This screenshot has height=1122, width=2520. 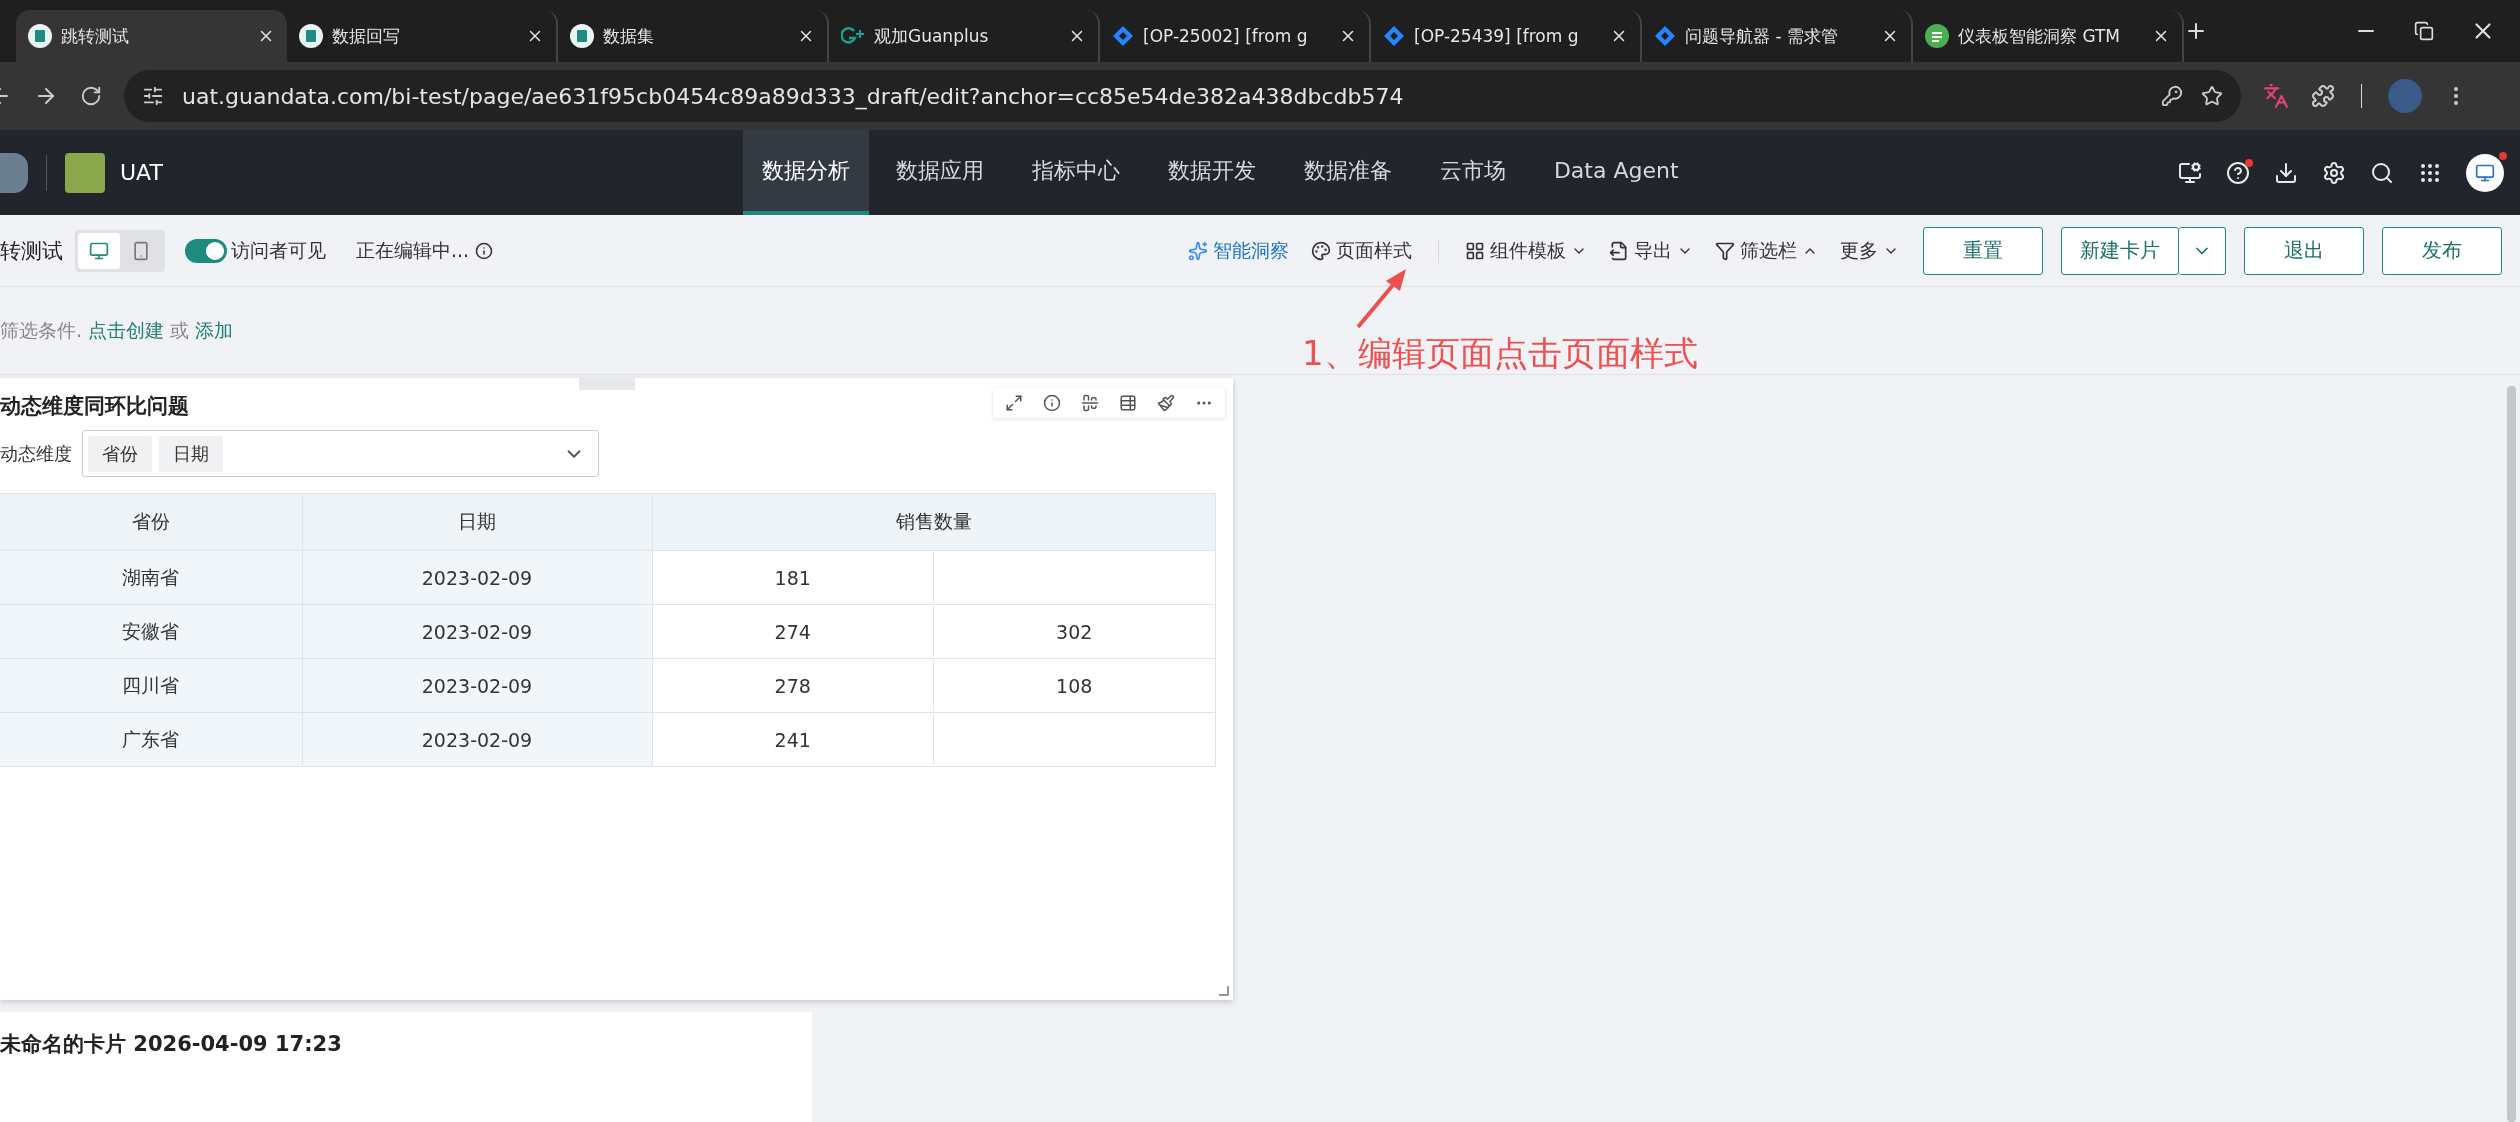 What do you see at coordinates (939, 172) in the screenshot?
I see `nav-tab: 数据应用` at bounding box center [939, 172].